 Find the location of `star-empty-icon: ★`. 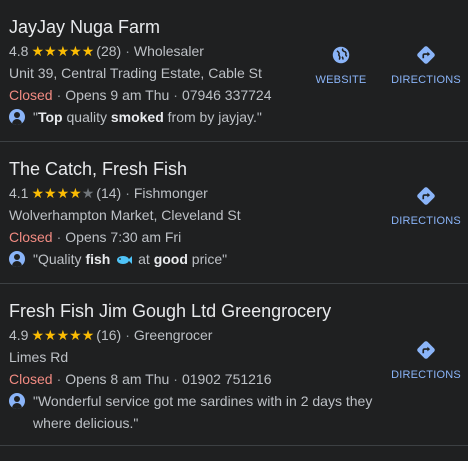

star-empty-icon: ★ is located at coordinates (88, 193).